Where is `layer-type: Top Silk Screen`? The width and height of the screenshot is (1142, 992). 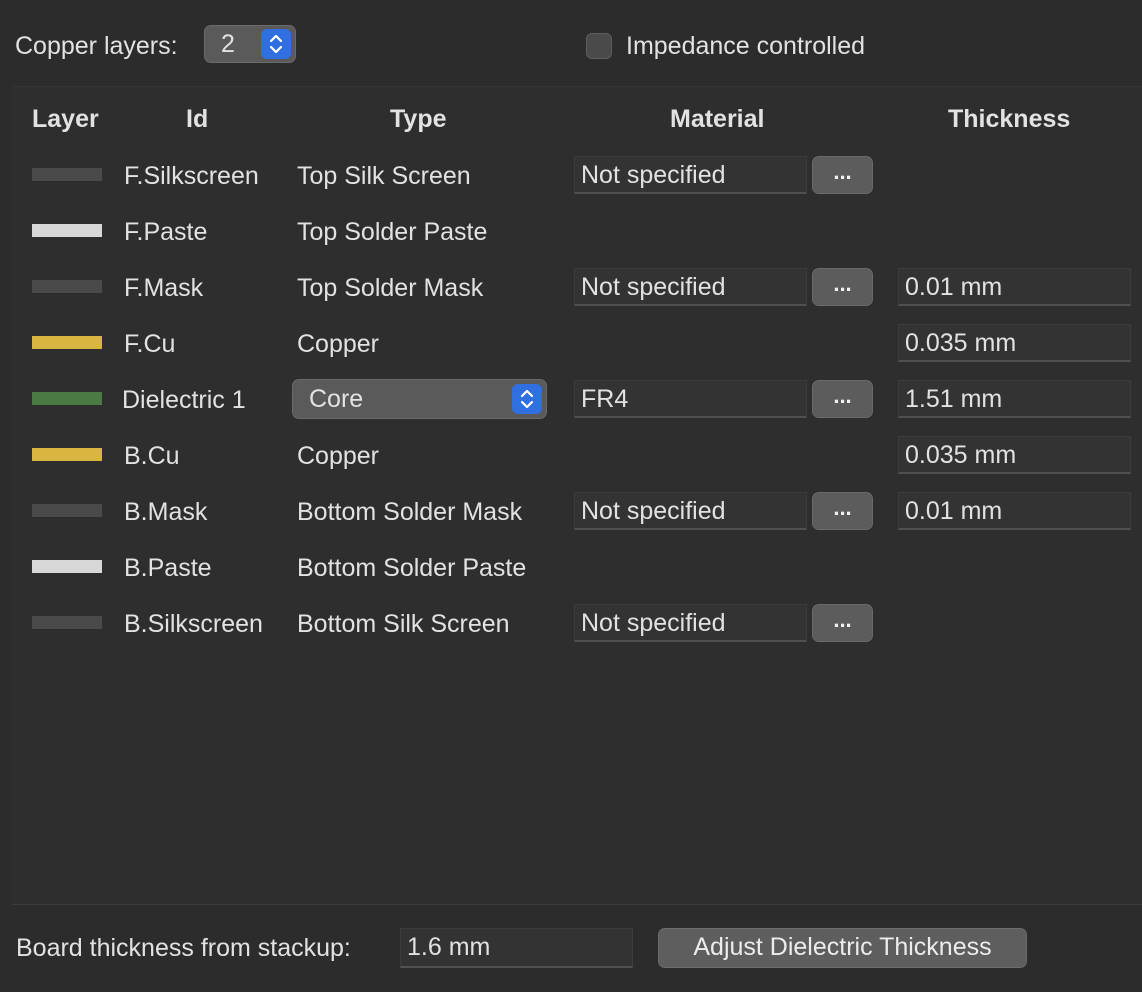 layer-type: Top Silk Screen is located at coordinates (384, 176).